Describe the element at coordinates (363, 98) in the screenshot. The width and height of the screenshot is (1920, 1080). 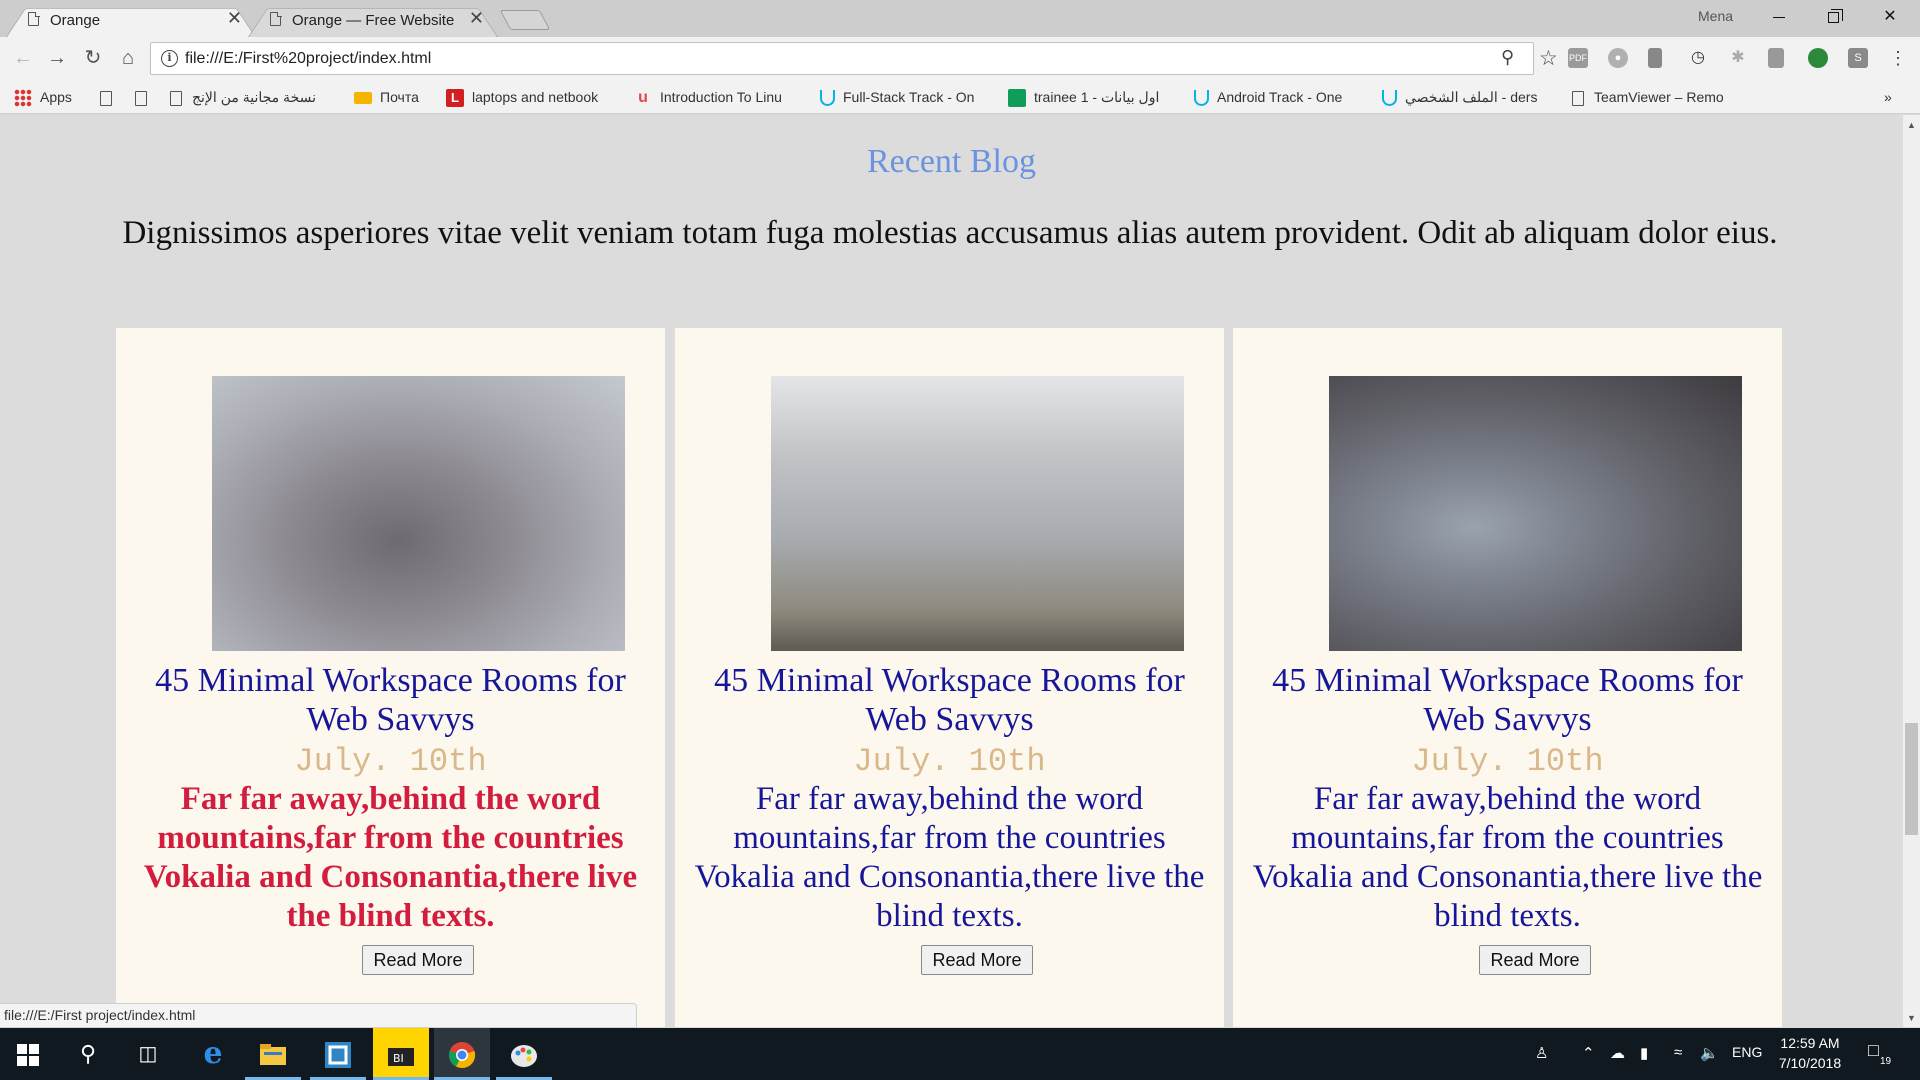
I see `mail-icon` at that location.